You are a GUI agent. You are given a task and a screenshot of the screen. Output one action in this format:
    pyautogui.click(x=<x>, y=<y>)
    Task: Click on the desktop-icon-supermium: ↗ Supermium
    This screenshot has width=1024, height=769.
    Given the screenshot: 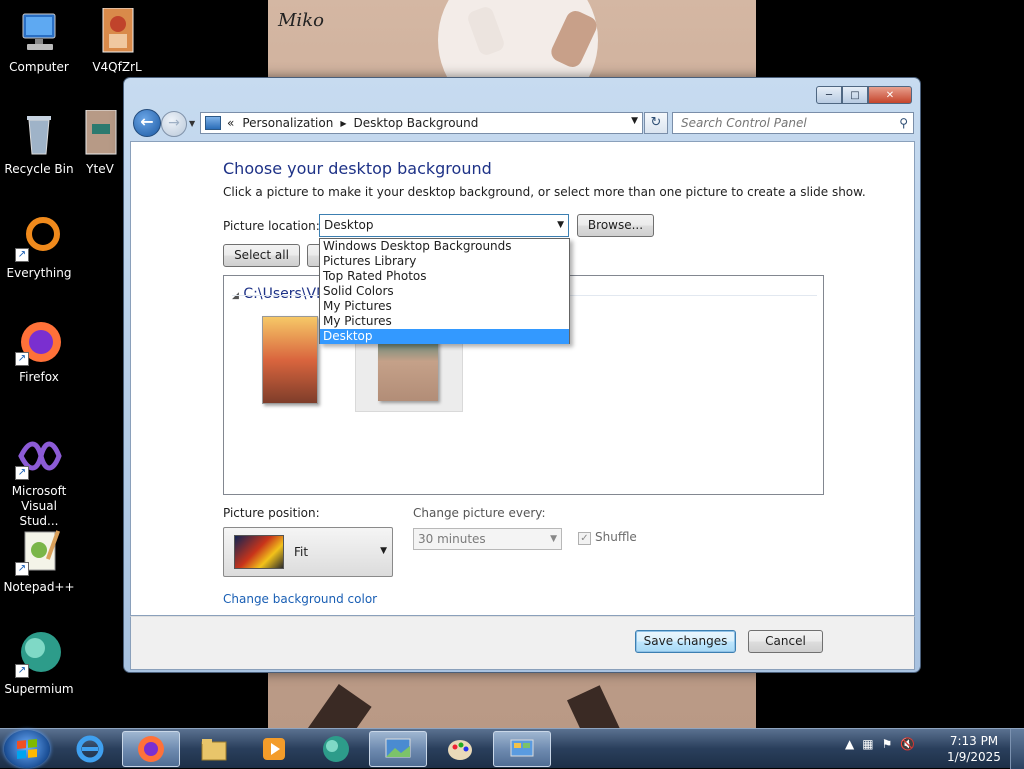 What is the action you would take?
    pyautogui.click(x=39, y=663)
    